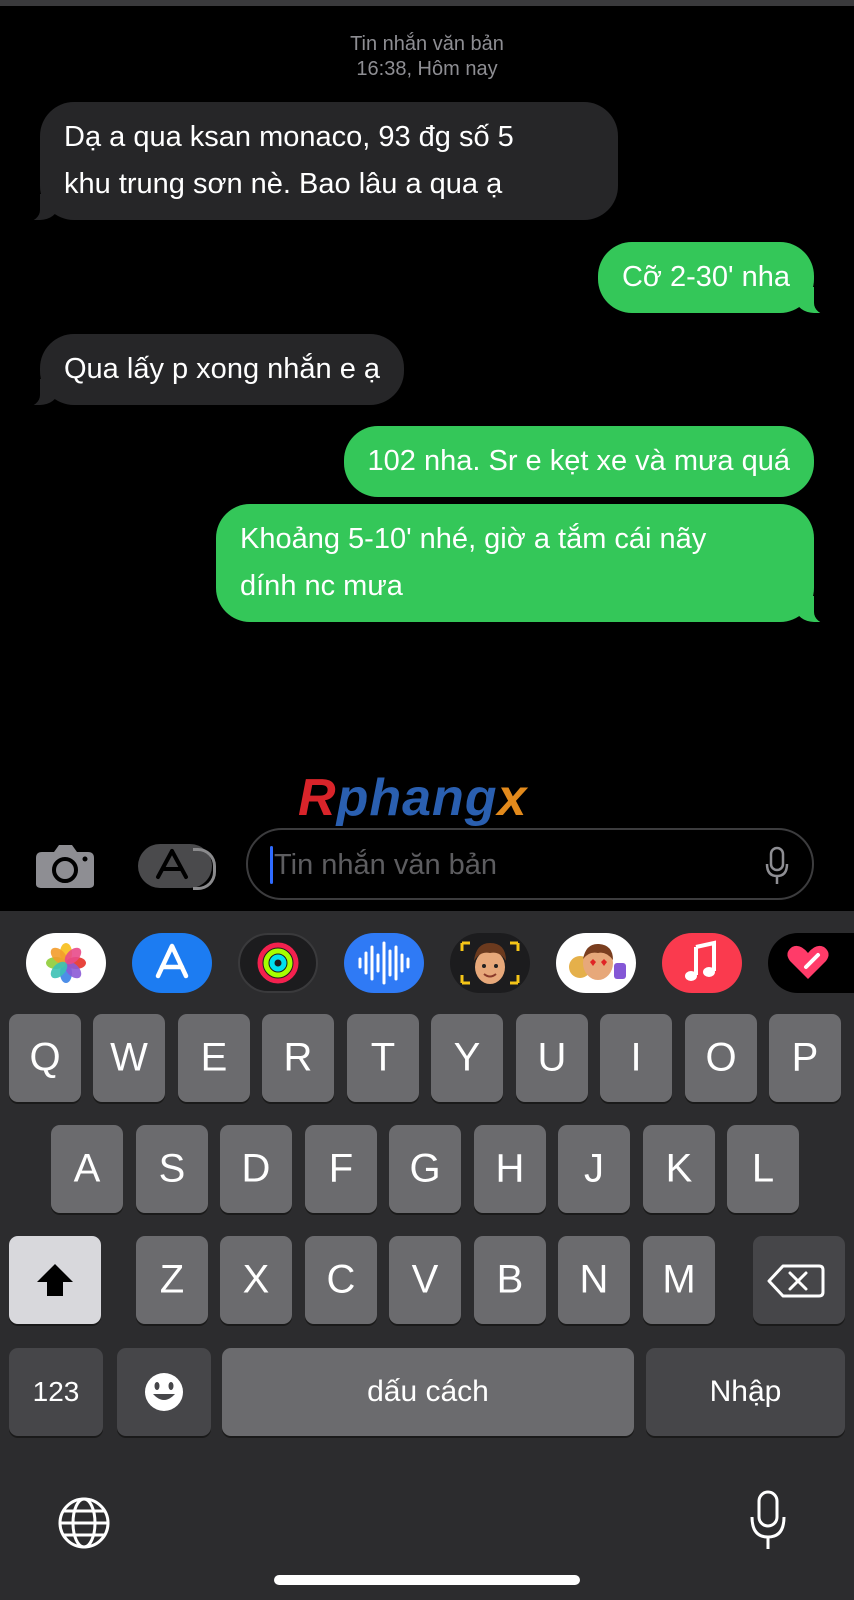 The height and width of the screenshot is (1600, 854). I want to click on key-label: F, so click(341, 1168).